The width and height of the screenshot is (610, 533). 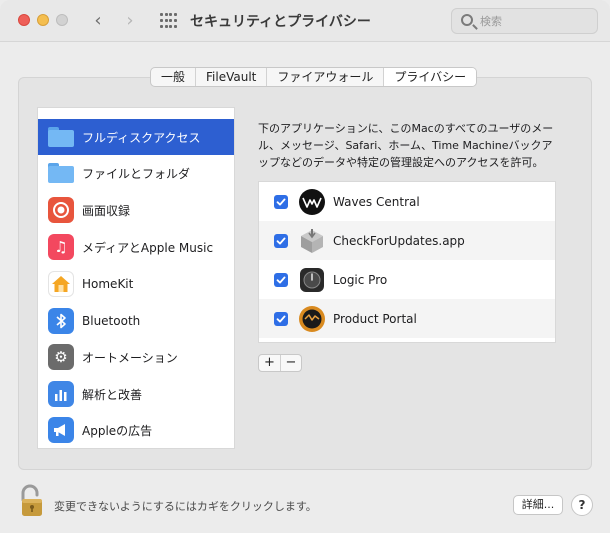 I want to click on minimize-window-button, so click(x=43, y=20).